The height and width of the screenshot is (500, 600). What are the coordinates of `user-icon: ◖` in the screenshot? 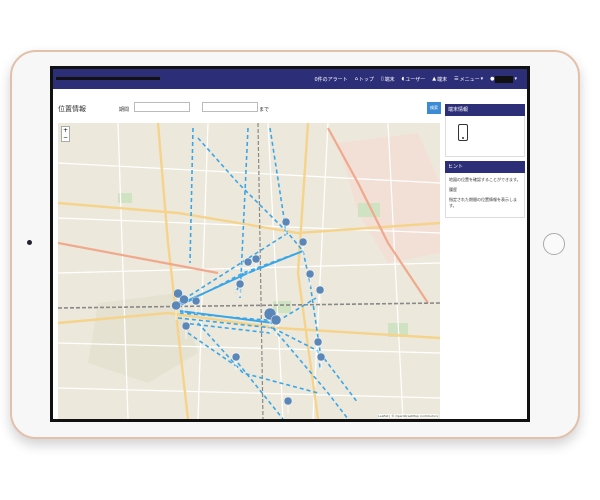 It's located at (403, 79).